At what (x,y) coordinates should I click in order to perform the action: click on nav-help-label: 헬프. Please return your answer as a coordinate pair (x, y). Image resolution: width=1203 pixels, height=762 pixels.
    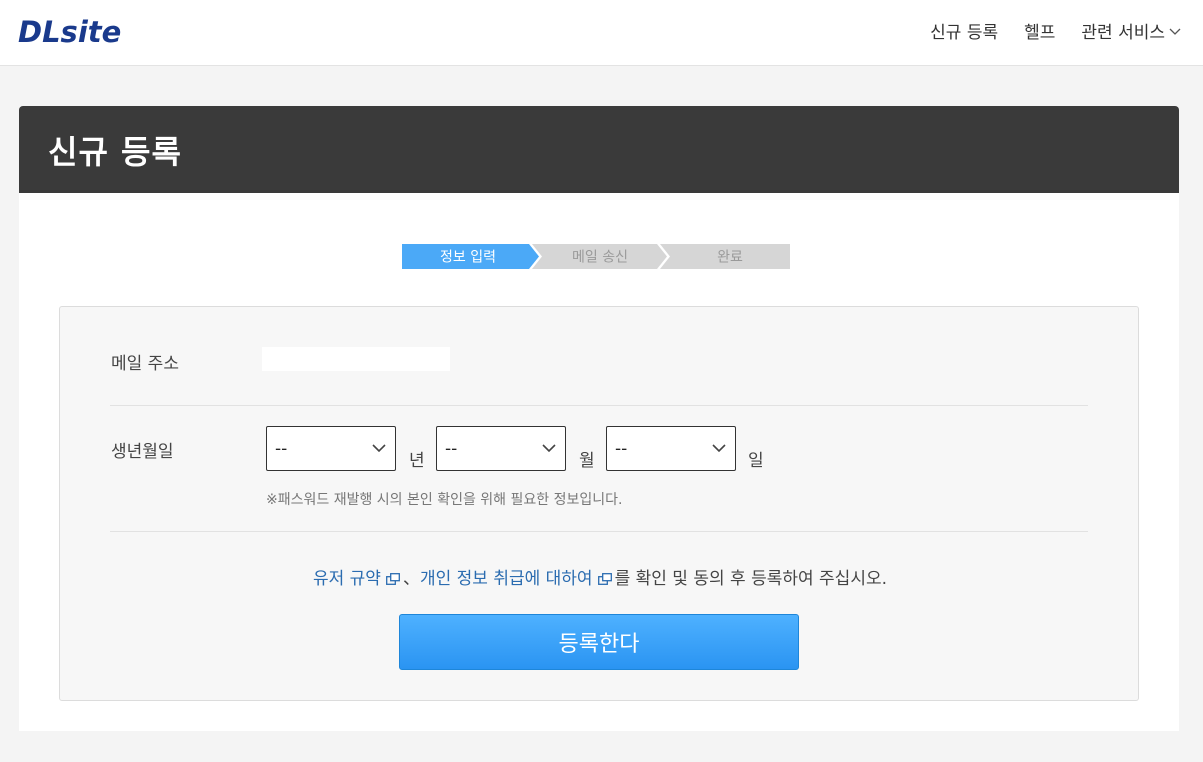
    Looking at the image, I should click on (1040, 33).